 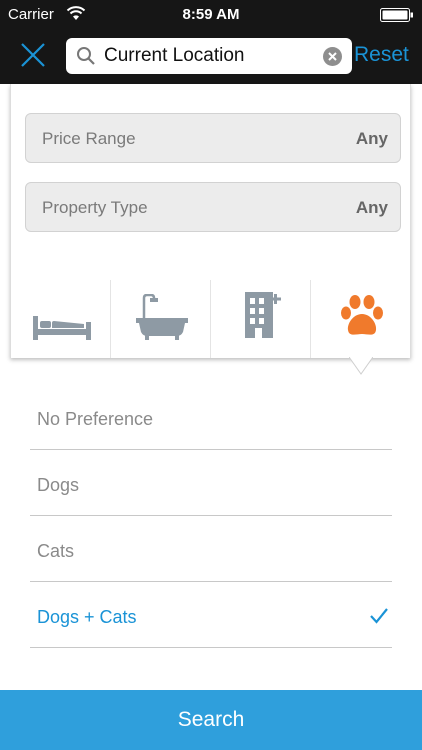 I want to click on price-range-field: Price Range Any, so click(x=213, y=138).